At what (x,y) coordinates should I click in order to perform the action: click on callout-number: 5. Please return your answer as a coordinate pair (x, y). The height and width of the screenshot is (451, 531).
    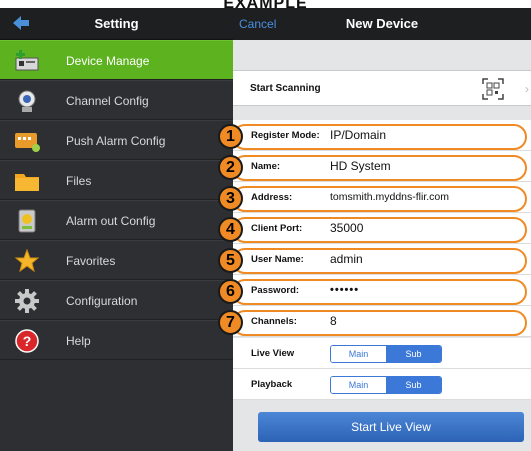
    Looking at the image, I should click on (230, 260).